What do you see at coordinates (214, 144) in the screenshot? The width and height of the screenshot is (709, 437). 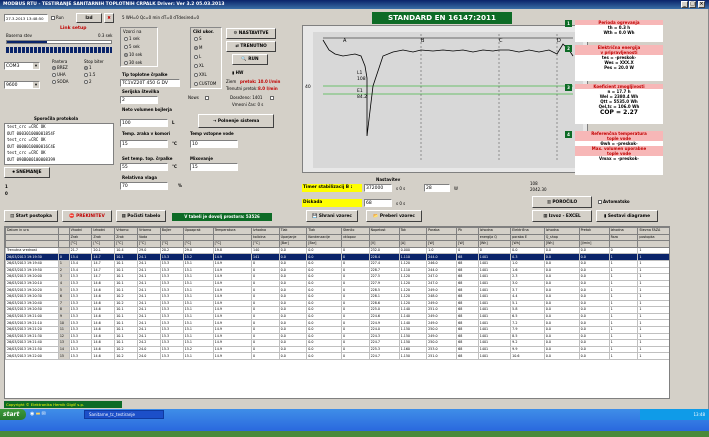 I see `water-temp-field: 10` at bounding box center [214, 144].